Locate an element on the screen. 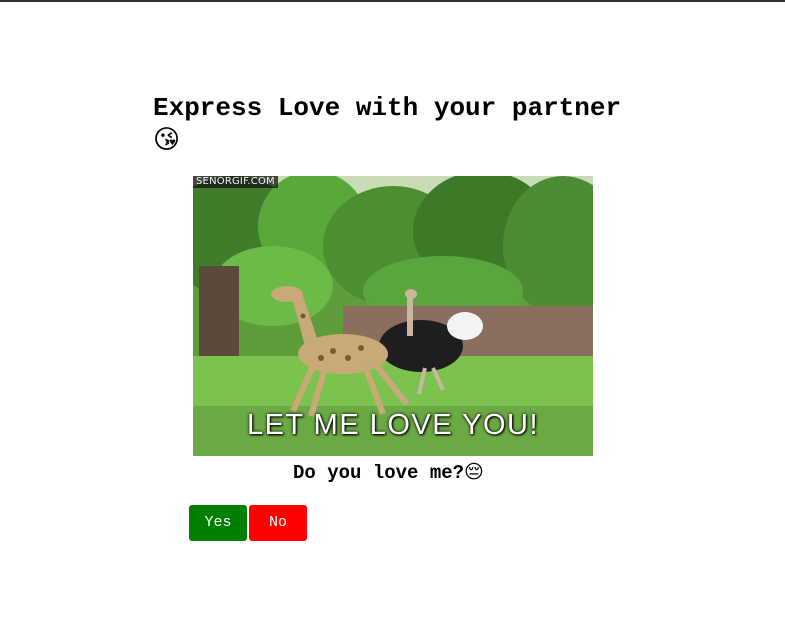 The height and width of the screenshot is (632, 785). gif-rock is located at coordinates (219, 313).